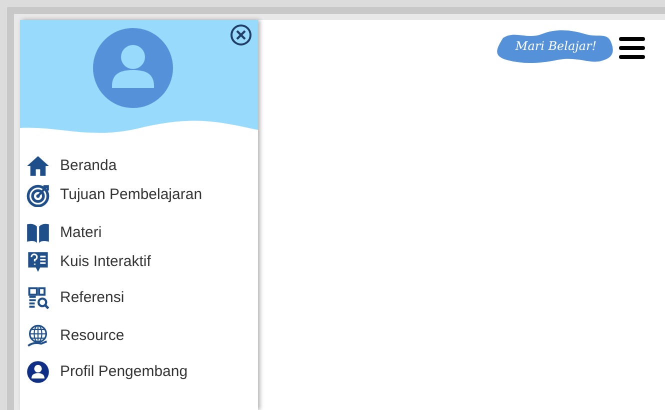  Describe the element at coordinates (38, 298) in the screenshot. I see `document-search-icon` at that location.